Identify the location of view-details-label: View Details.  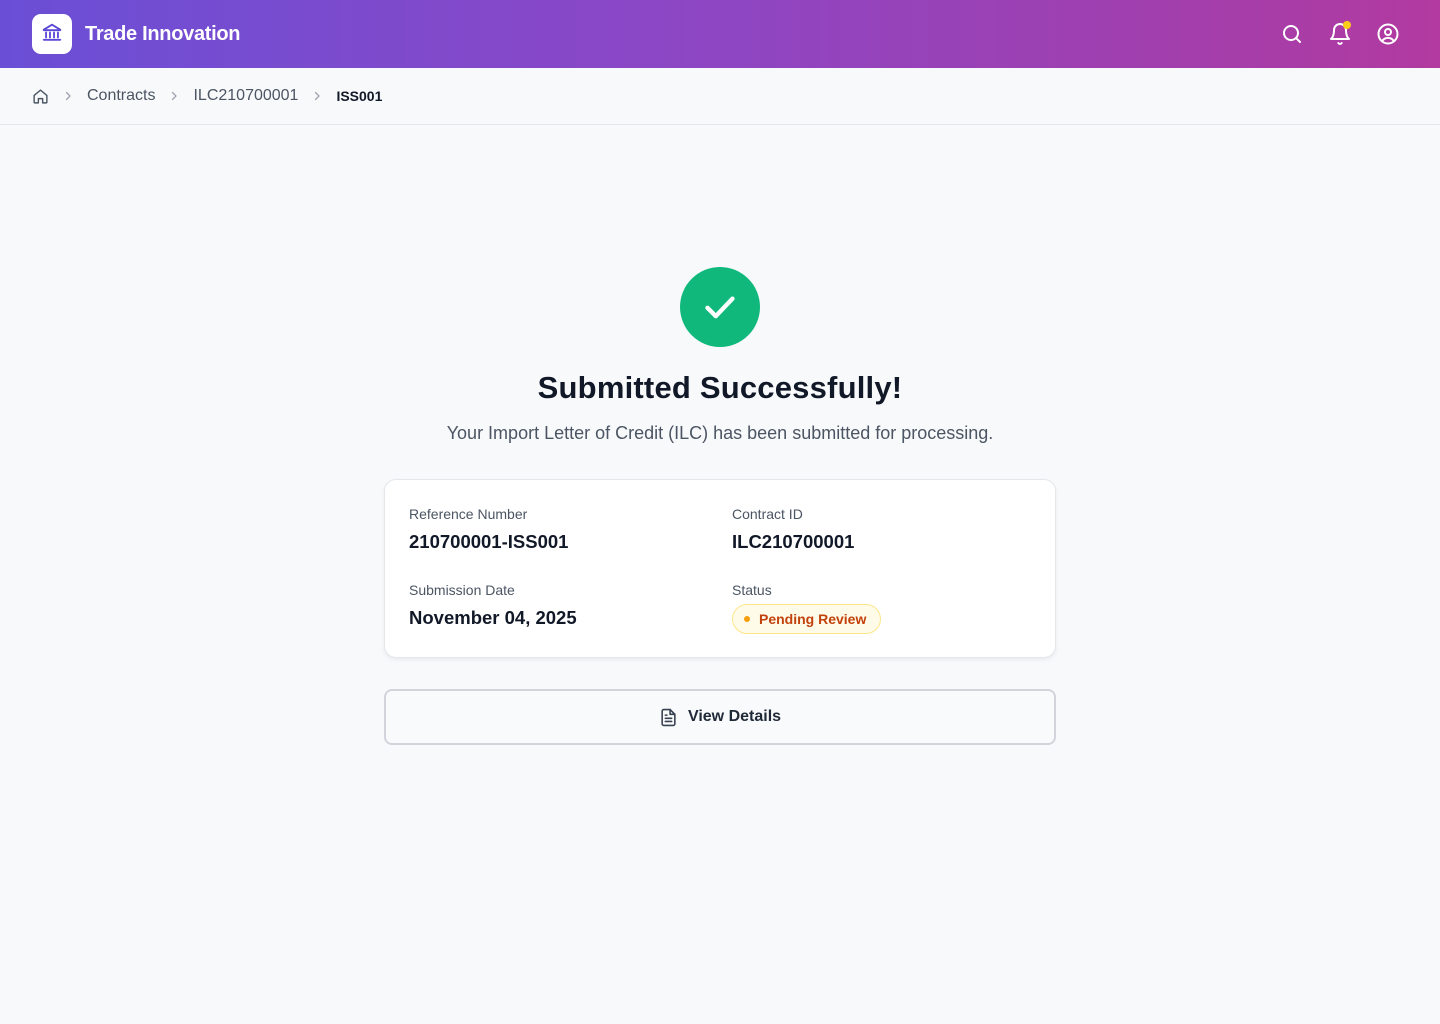
(734, 716).